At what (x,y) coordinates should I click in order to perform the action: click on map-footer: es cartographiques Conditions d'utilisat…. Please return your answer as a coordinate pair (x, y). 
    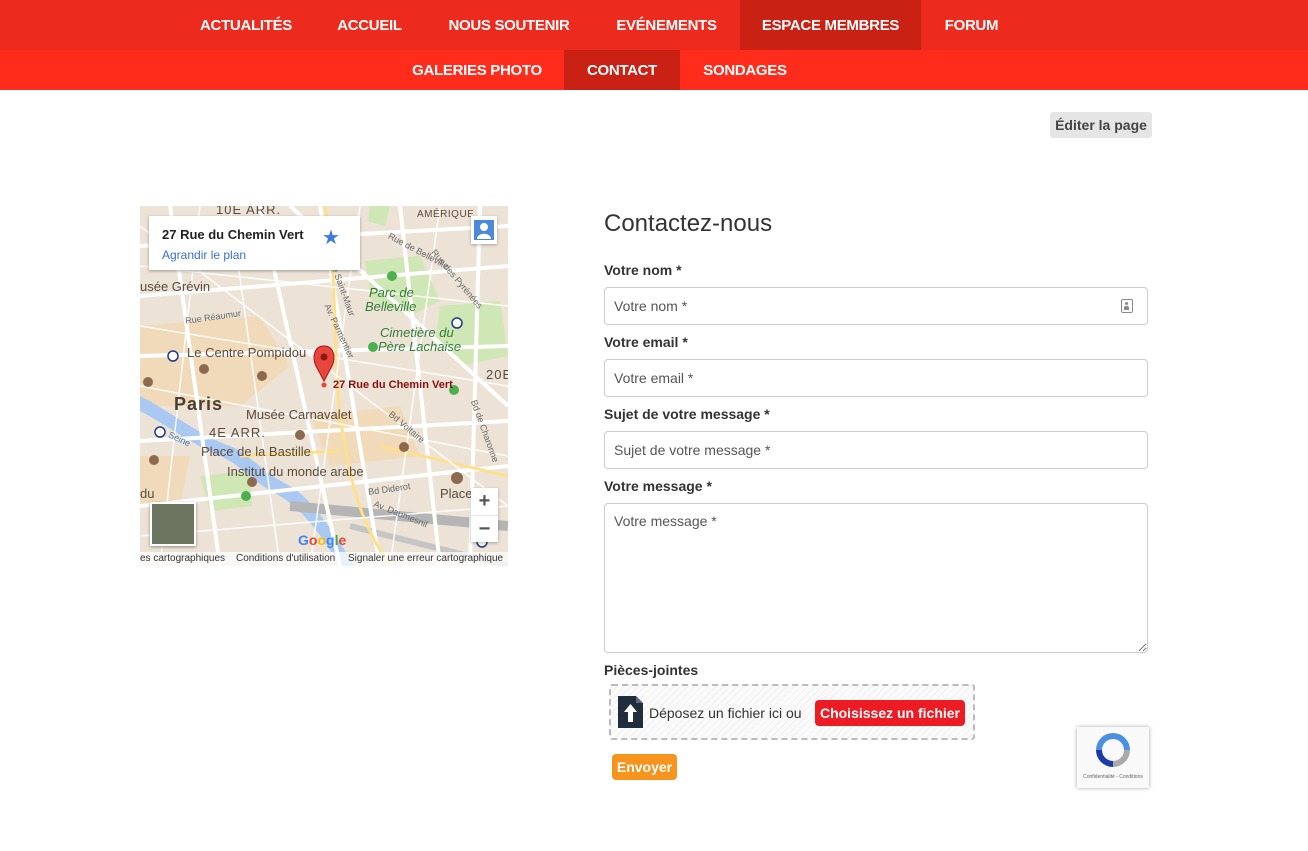
    Looking at the image, I should click on (324, 559).